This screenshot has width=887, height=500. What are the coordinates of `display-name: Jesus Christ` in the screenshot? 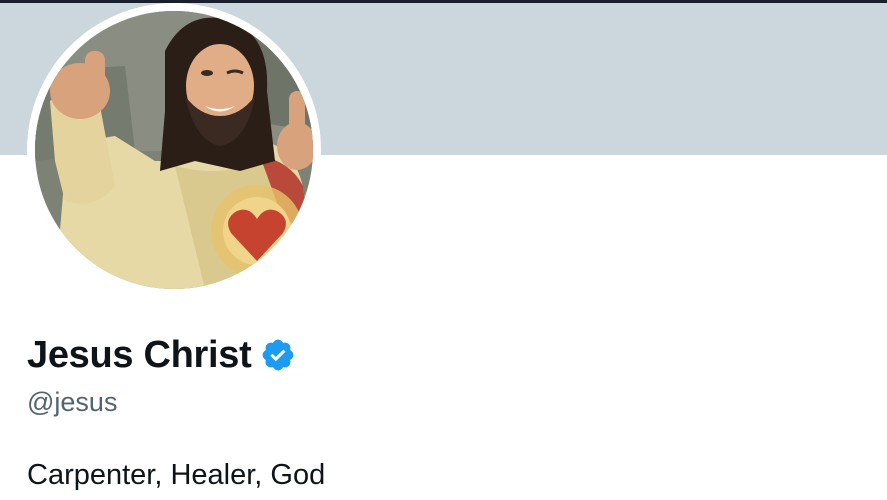 It's located at (139, 355).